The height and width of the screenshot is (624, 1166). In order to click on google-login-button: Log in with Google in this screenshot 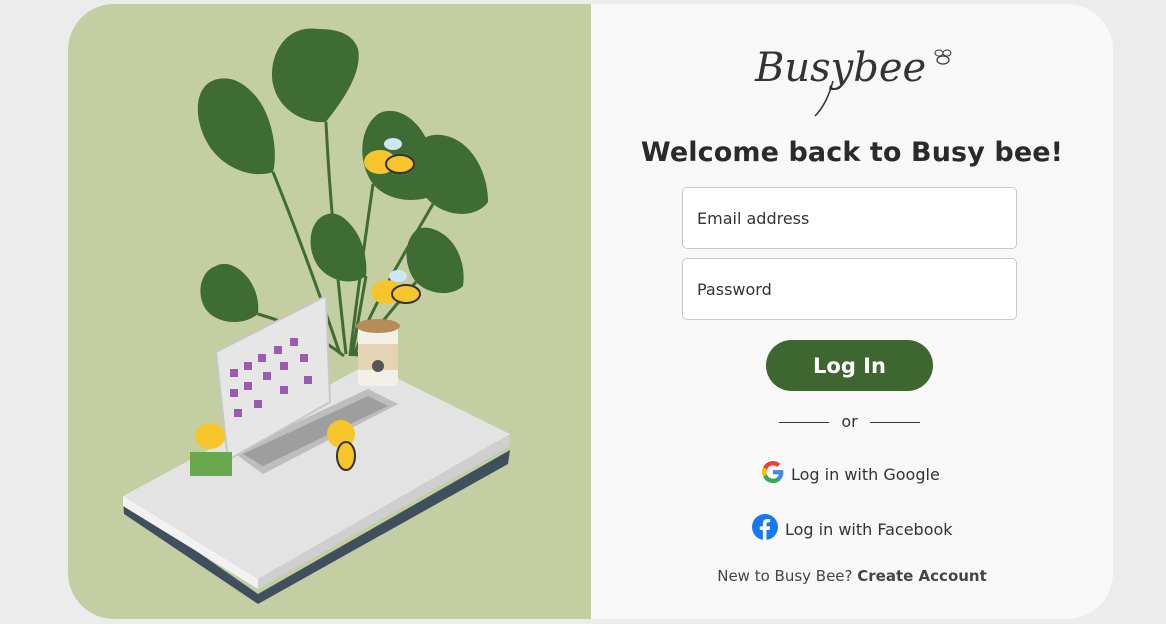, I will do `click(851, 474)`.